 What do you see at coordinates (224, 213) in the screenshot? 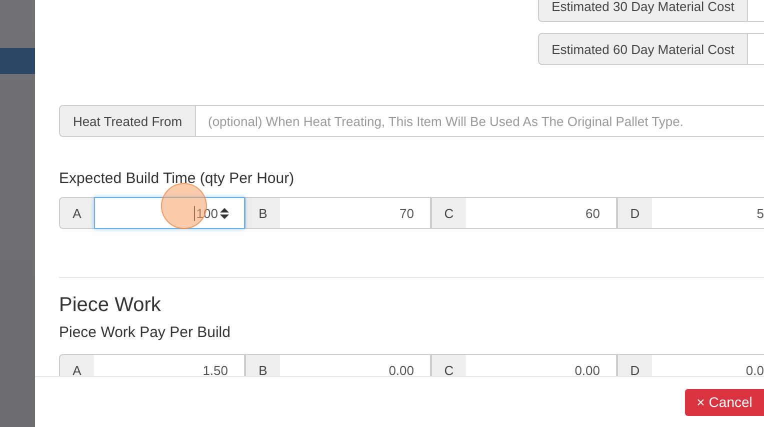
I see `spinner-icon` at bounding box center [224, 213].